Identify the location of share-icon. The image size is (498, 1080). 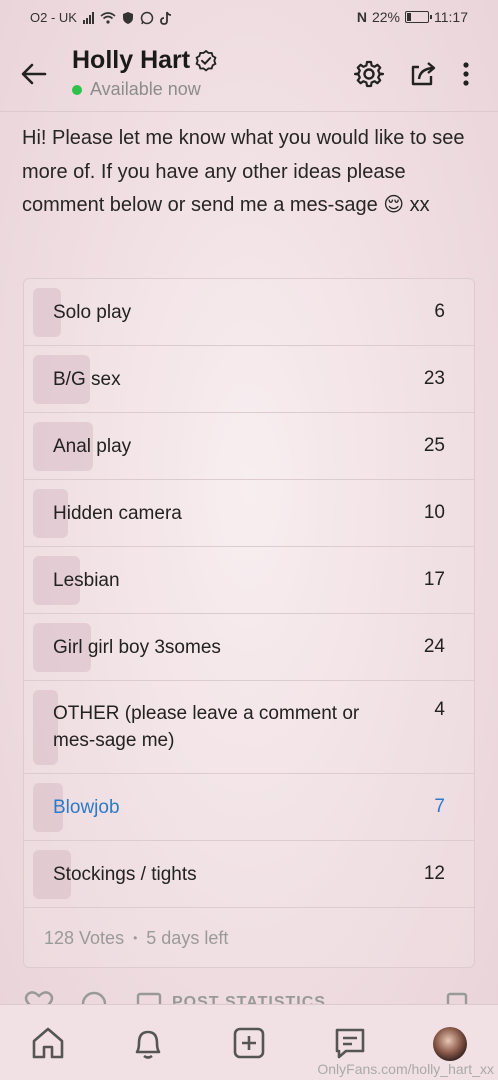
(423, 74).